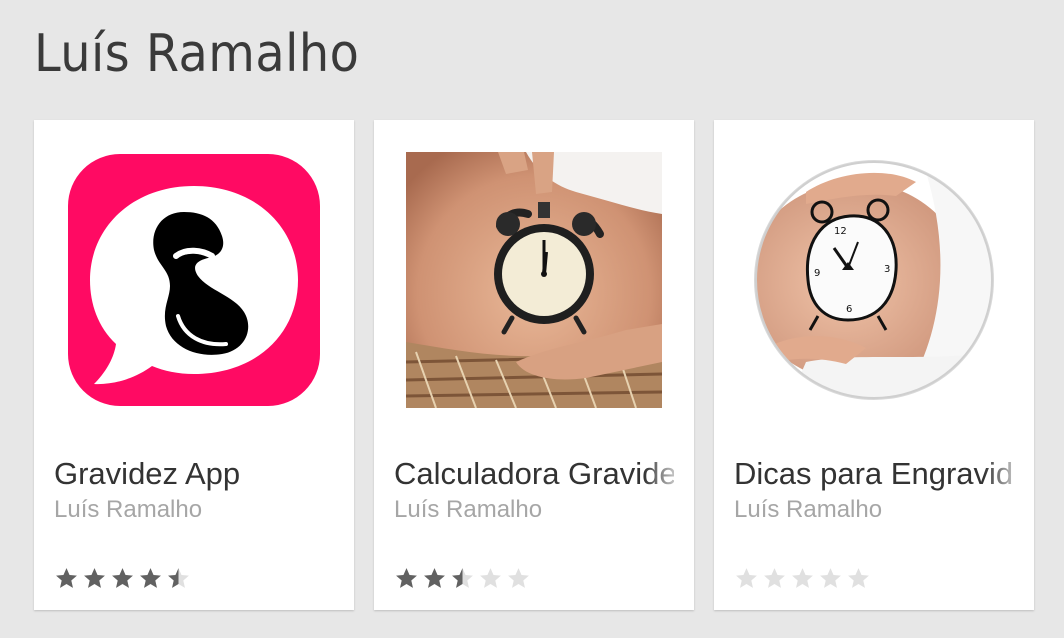 Image resolution: width=1064 pixels, height=638 pixels. Describe the element at coordinates (817, 273) in the screenshot. I see `svg-text: 9` at that location.